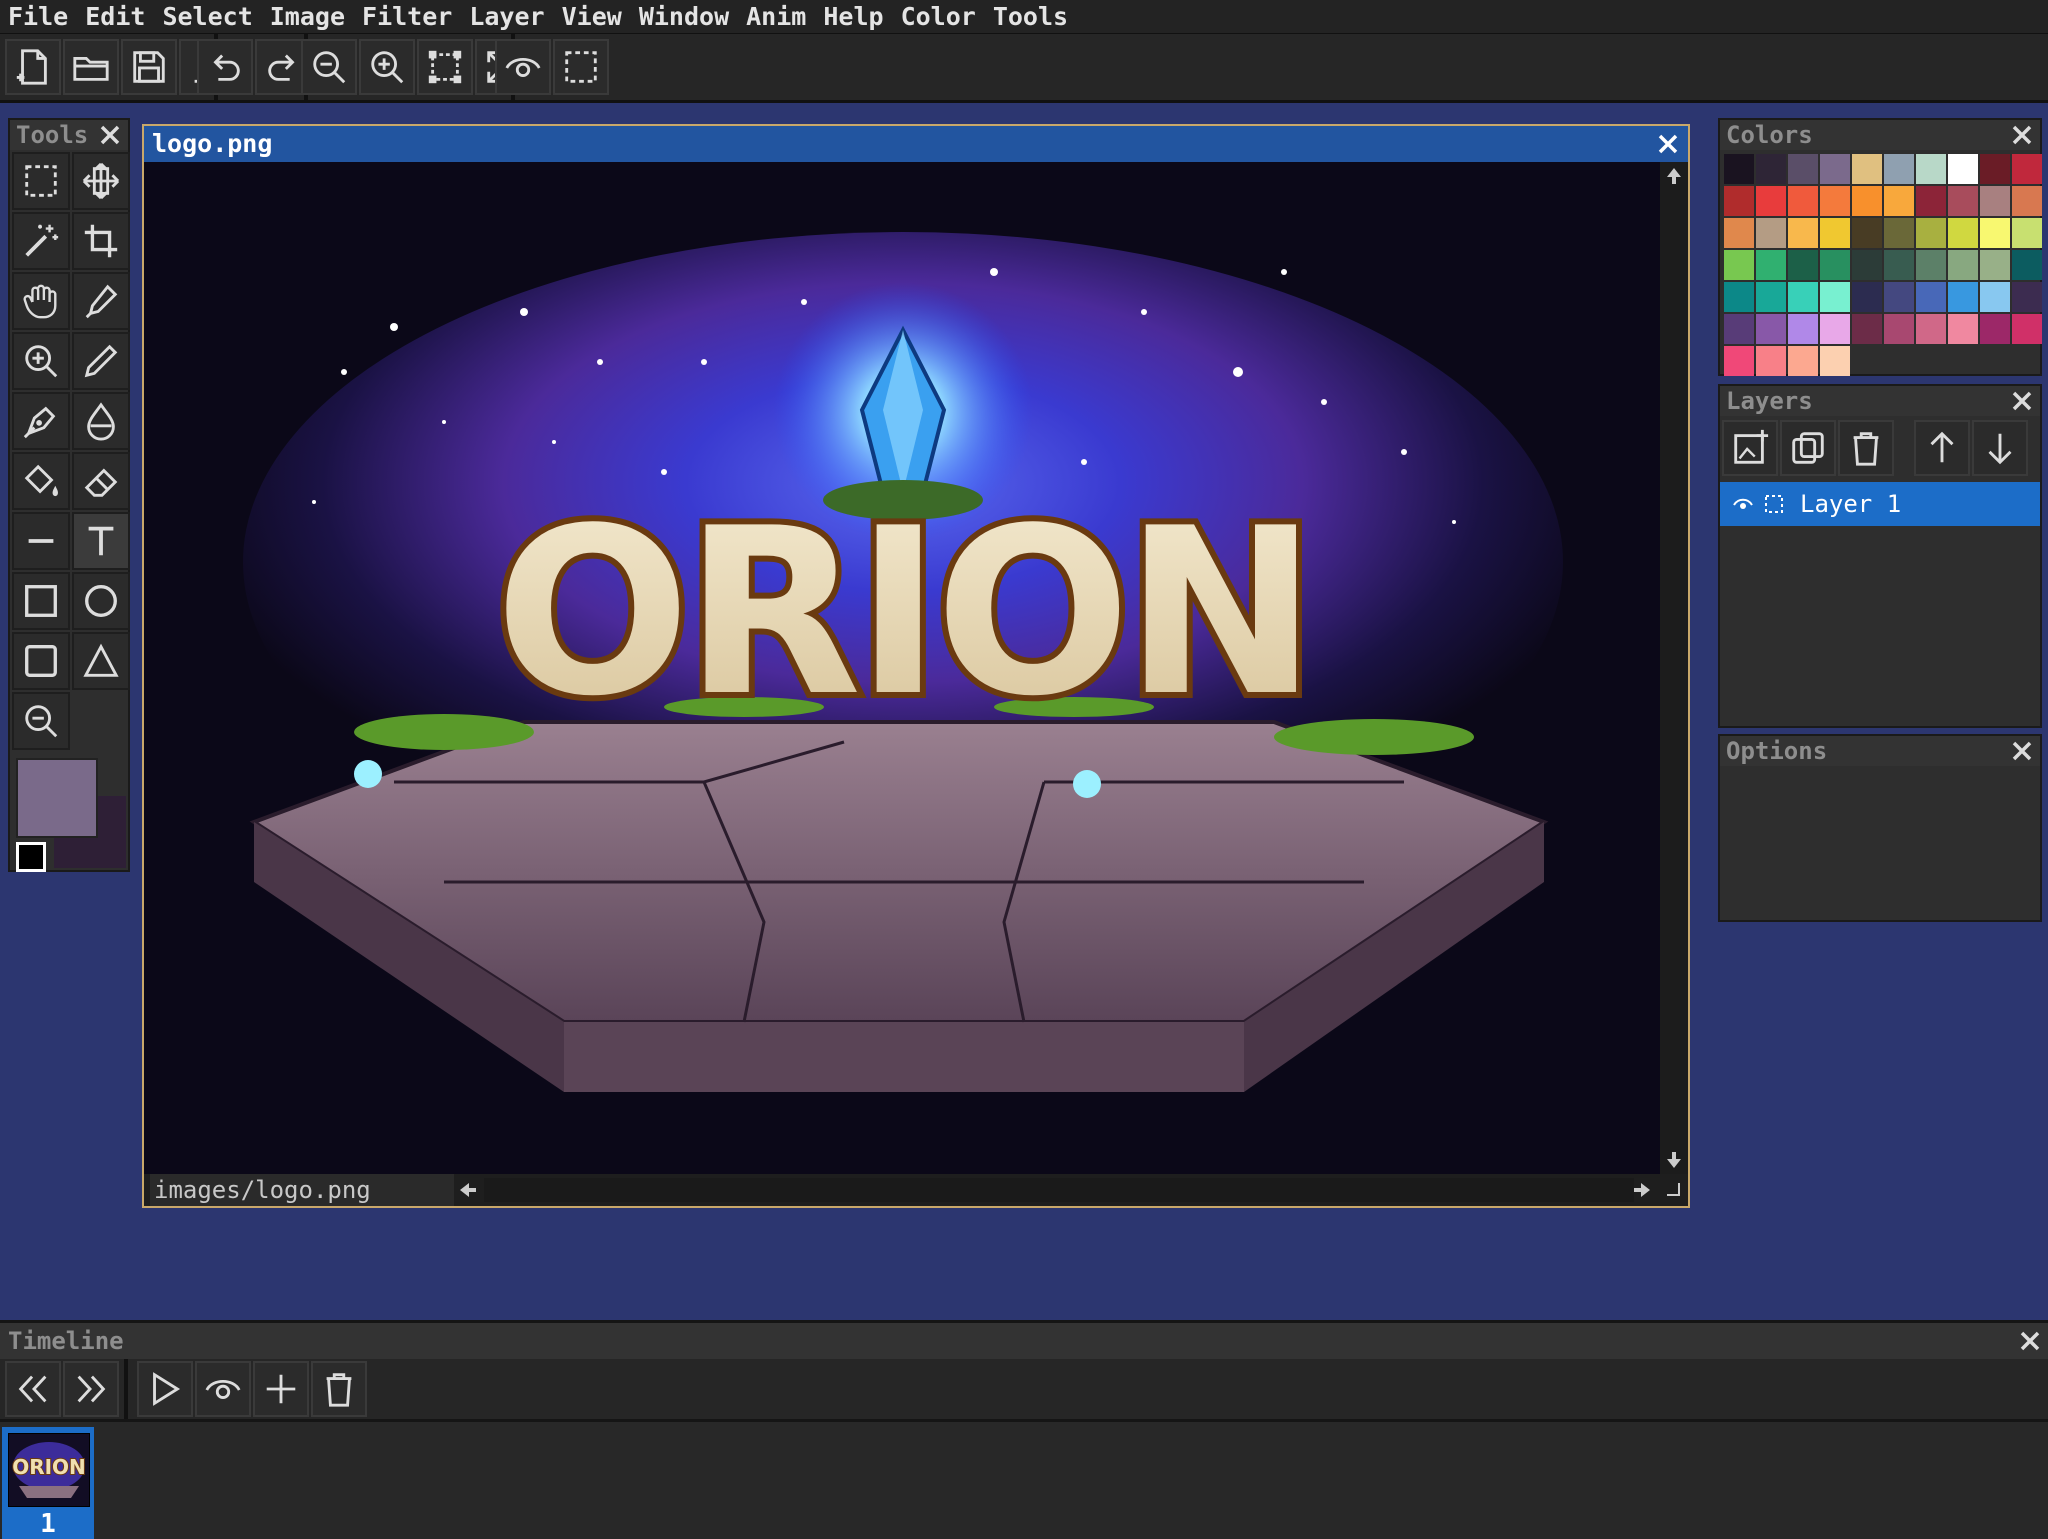 The image size is (2048, 1539). I want to click on reset-colors-swatch, so click(31, 857).